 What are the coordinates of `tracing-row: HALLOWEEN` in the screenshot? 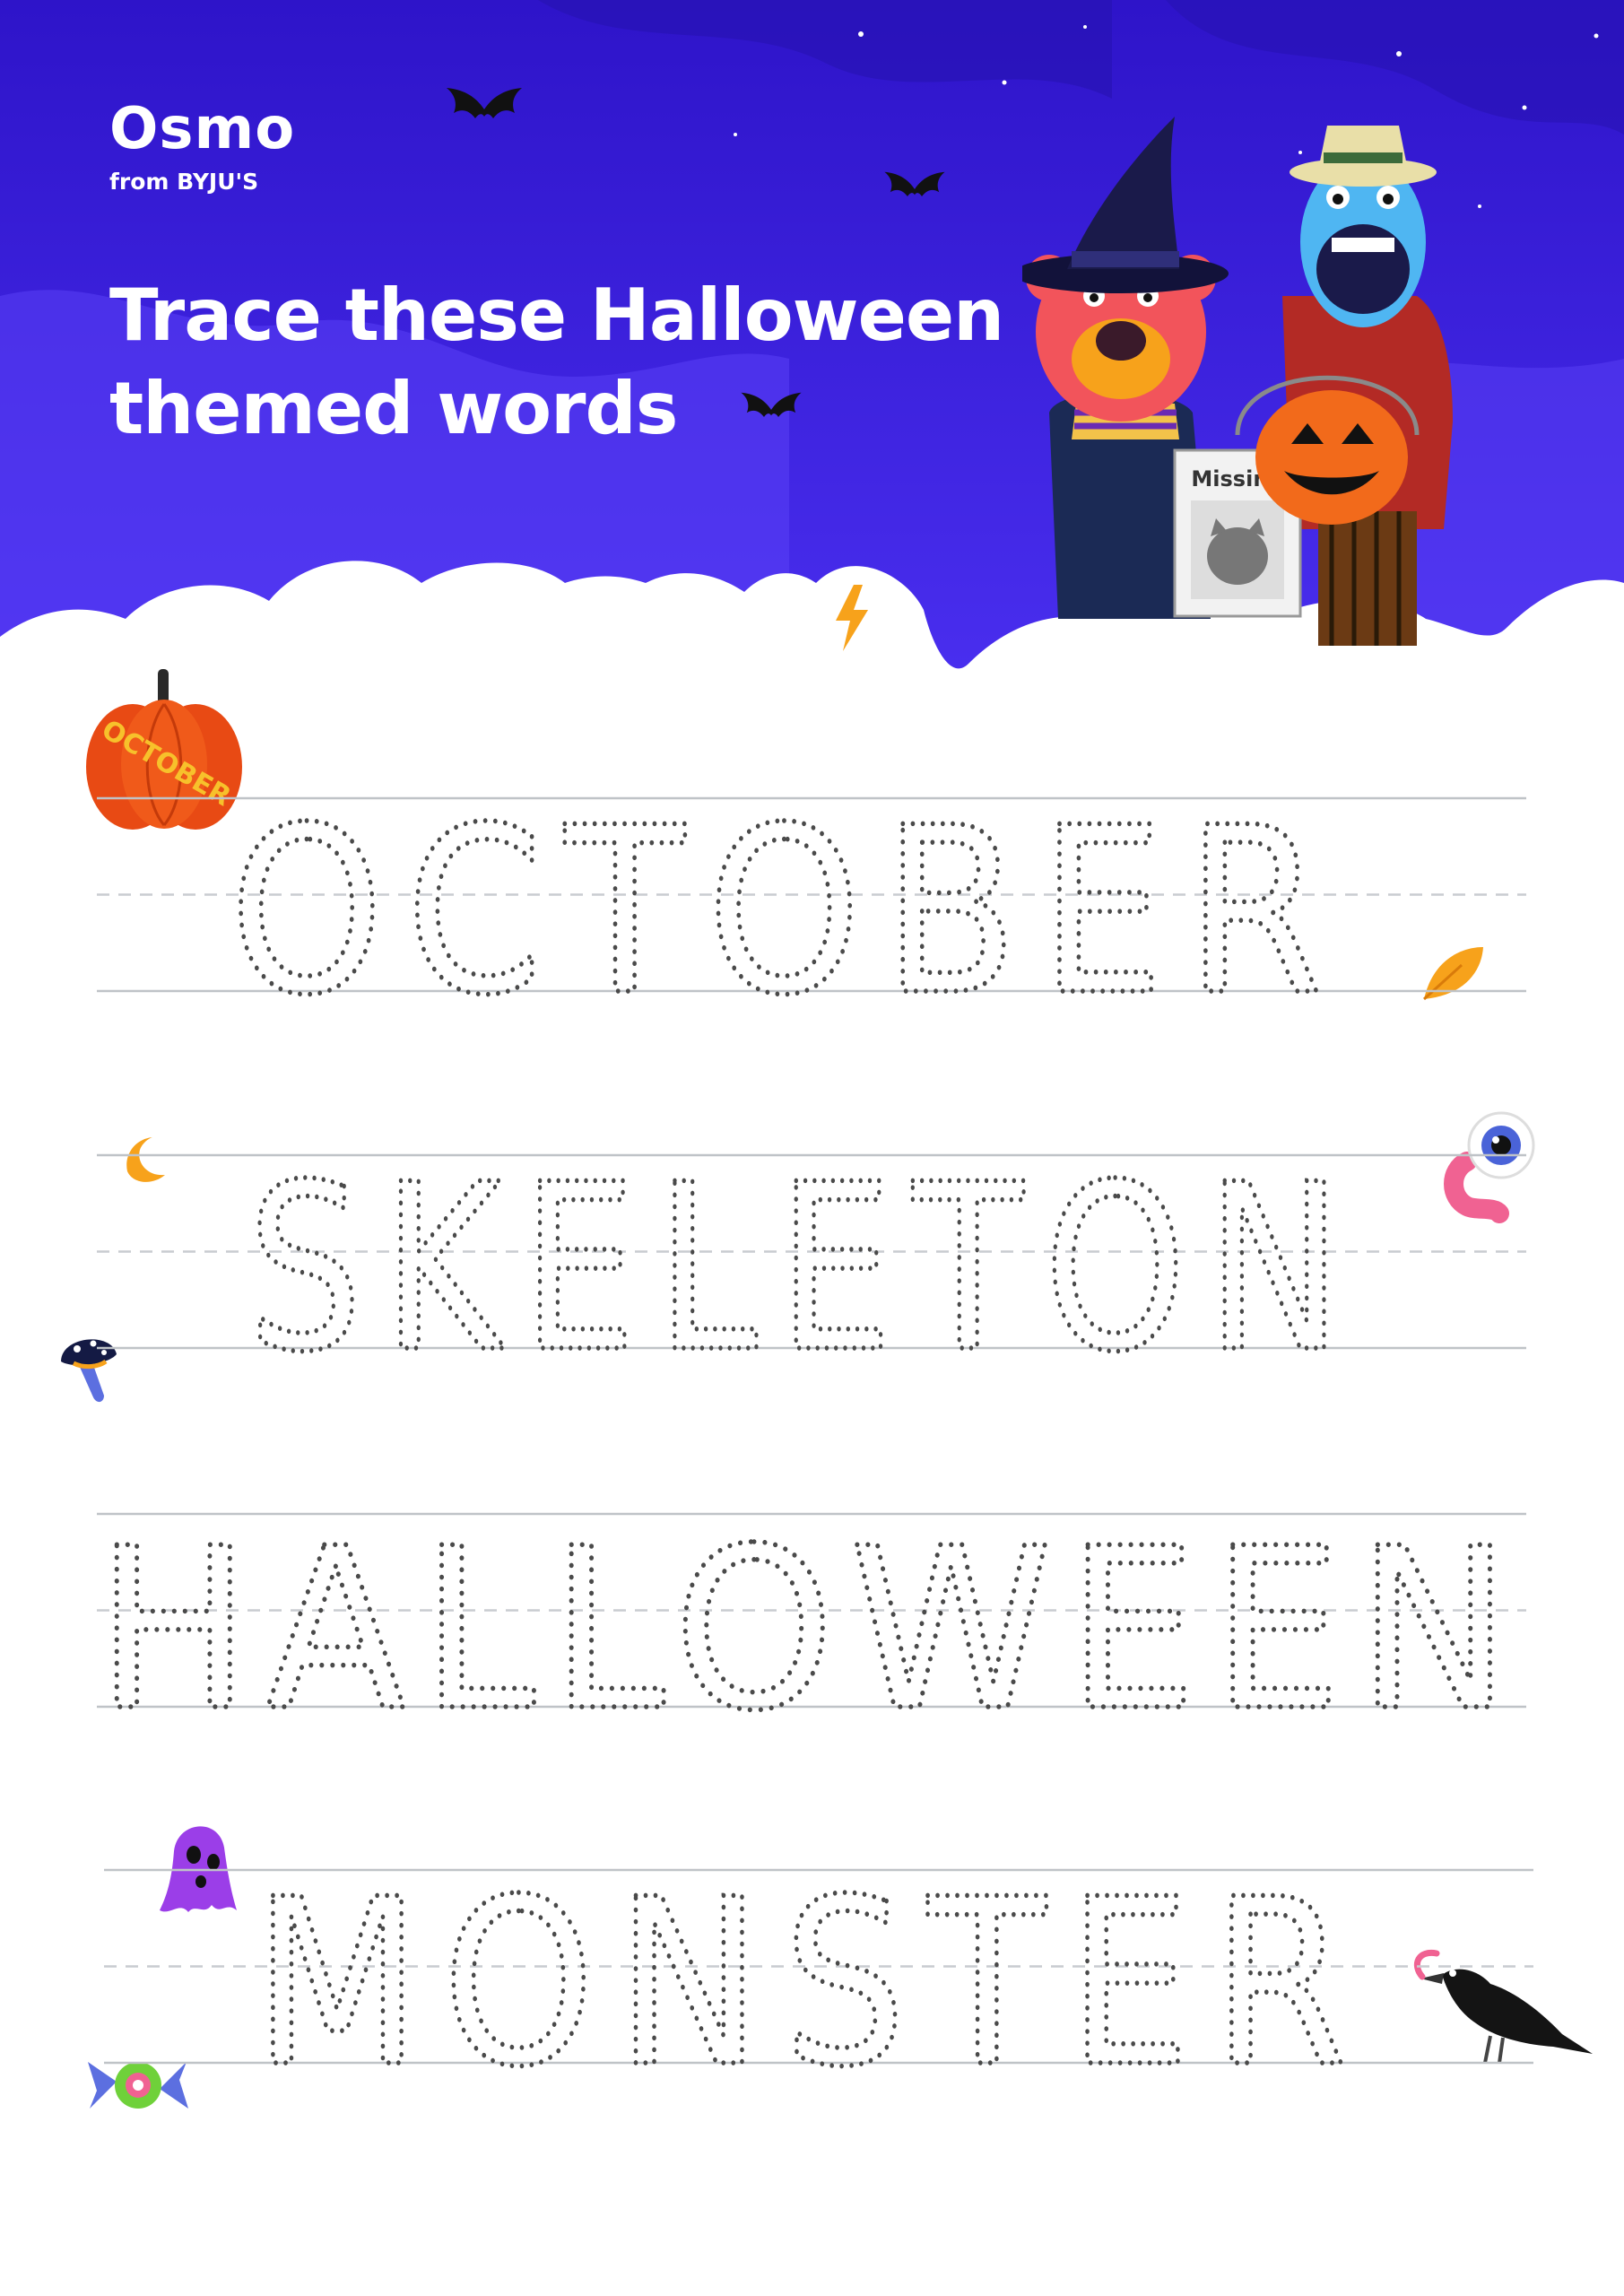 It's located at (810, 1630).